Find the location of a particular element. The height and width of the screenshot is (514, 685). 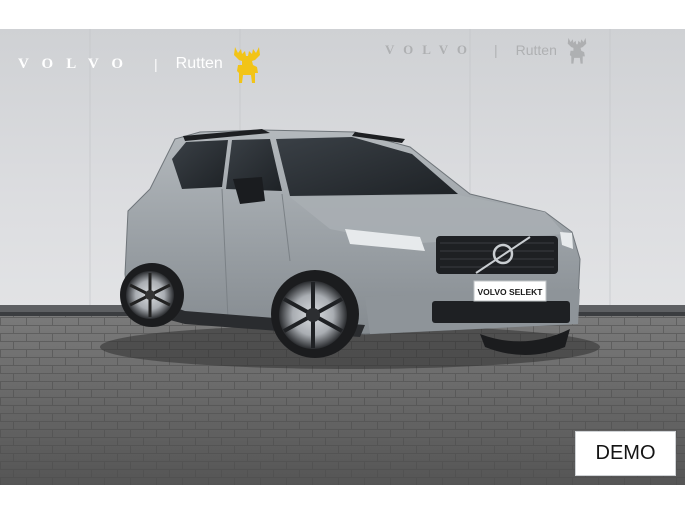

volvo-wordmark: VOLVO is located at coordinates (77, 63).